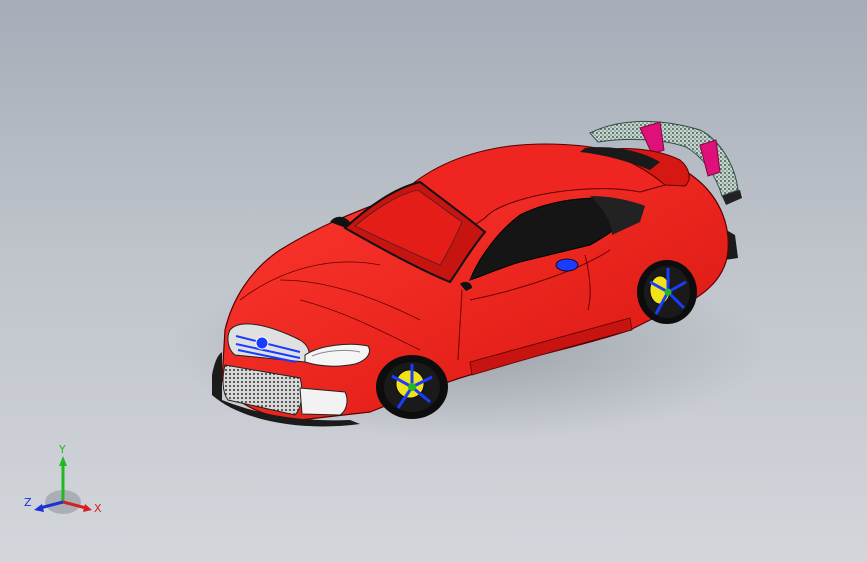  Describe the element at coordinates (87, 508) in the screenshot. I see `triad-x-arrow` at that location.